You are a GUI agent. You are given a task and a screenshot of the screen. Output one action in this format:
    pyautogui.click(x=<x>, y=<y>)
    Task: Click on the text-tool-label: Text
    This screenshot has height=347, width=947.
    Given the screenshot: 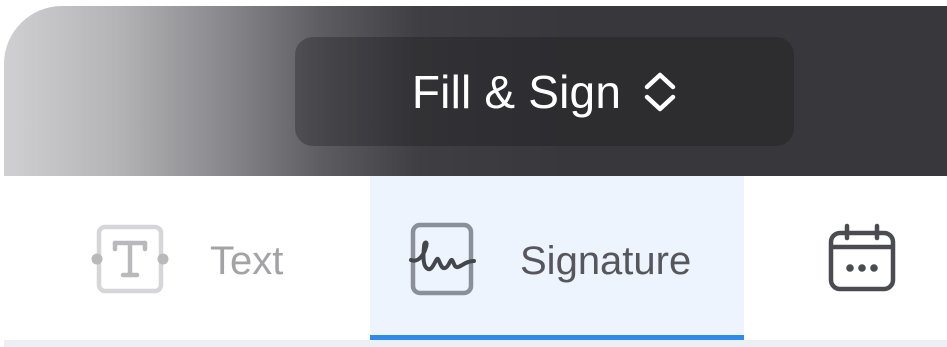 What is the action you would take?
    pyautogui.click(x=247, y=261)
    